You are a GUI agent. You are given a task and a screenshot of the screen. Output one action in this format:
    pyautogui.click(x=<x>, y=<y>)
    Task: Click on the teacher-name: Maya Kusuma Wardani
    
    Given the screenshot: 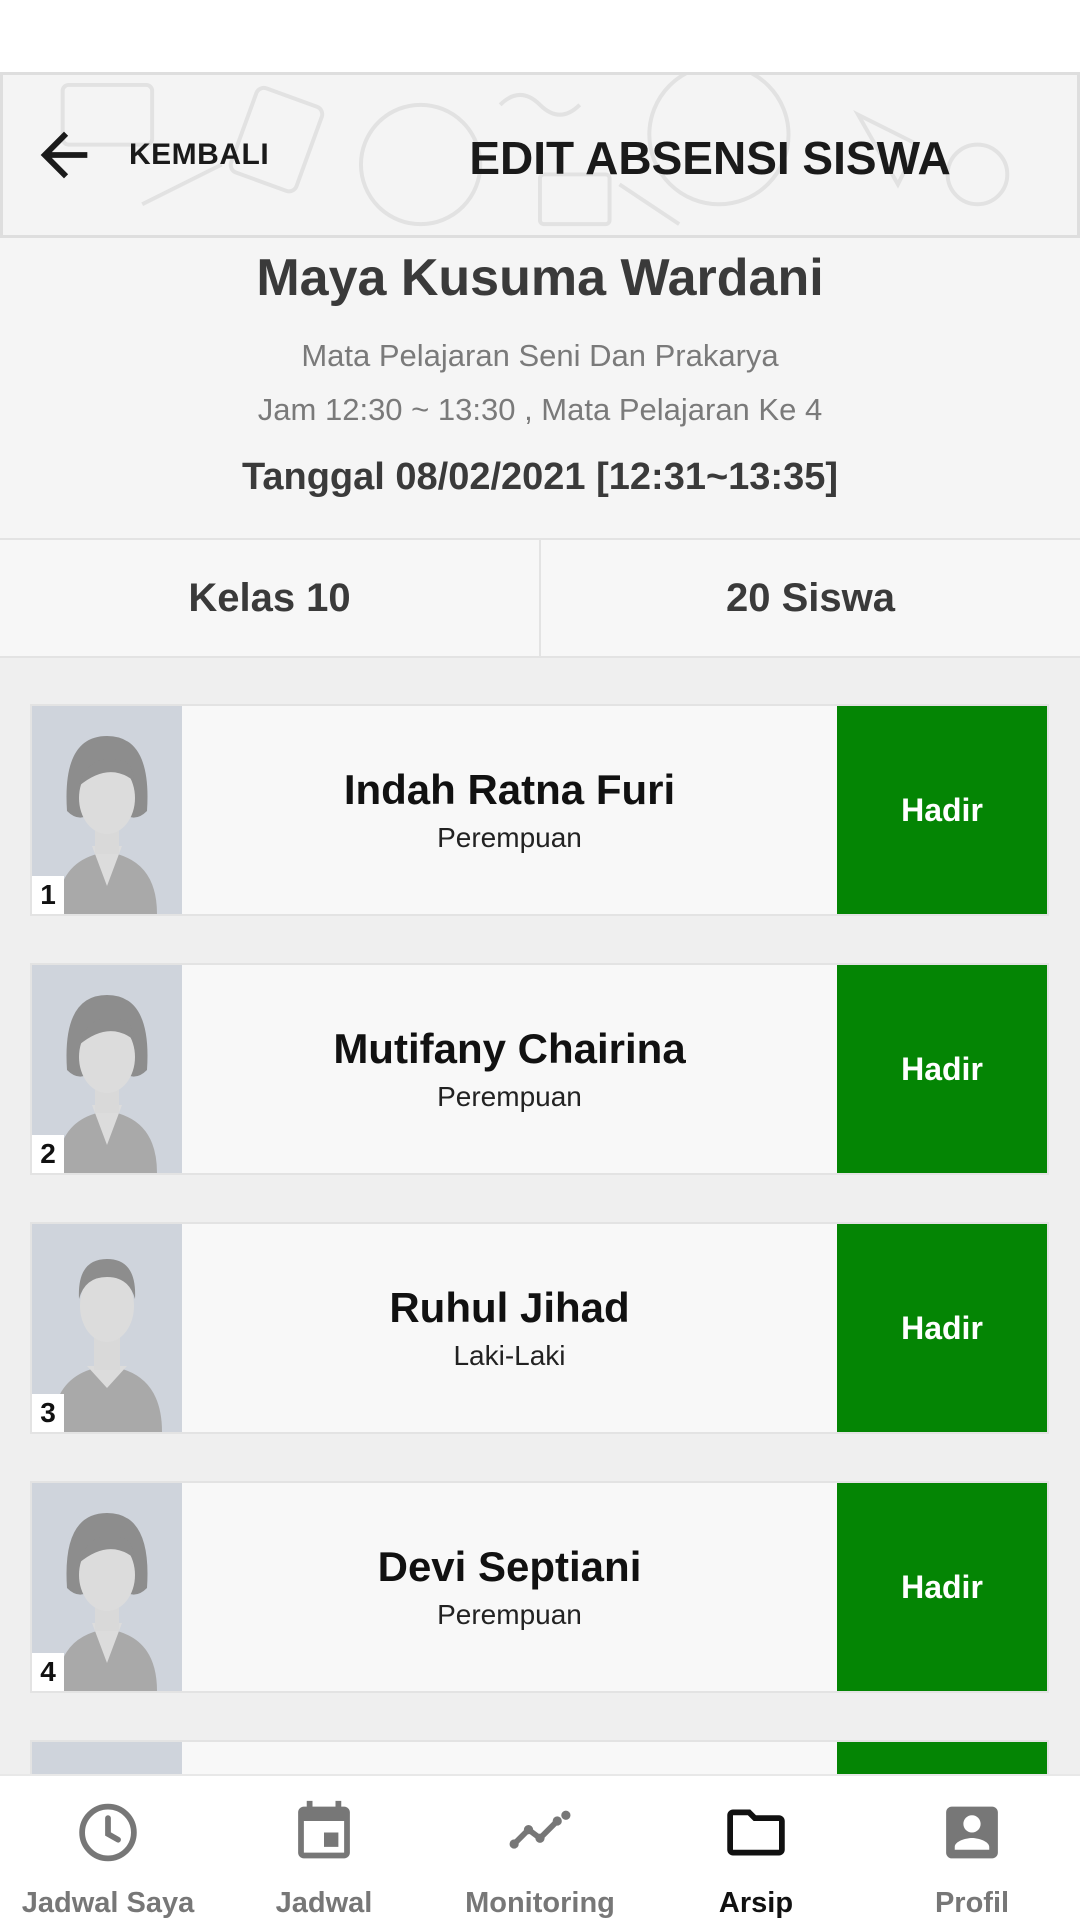 What is the action you would take?
    pyautogui.click(x=540, y=278)
    